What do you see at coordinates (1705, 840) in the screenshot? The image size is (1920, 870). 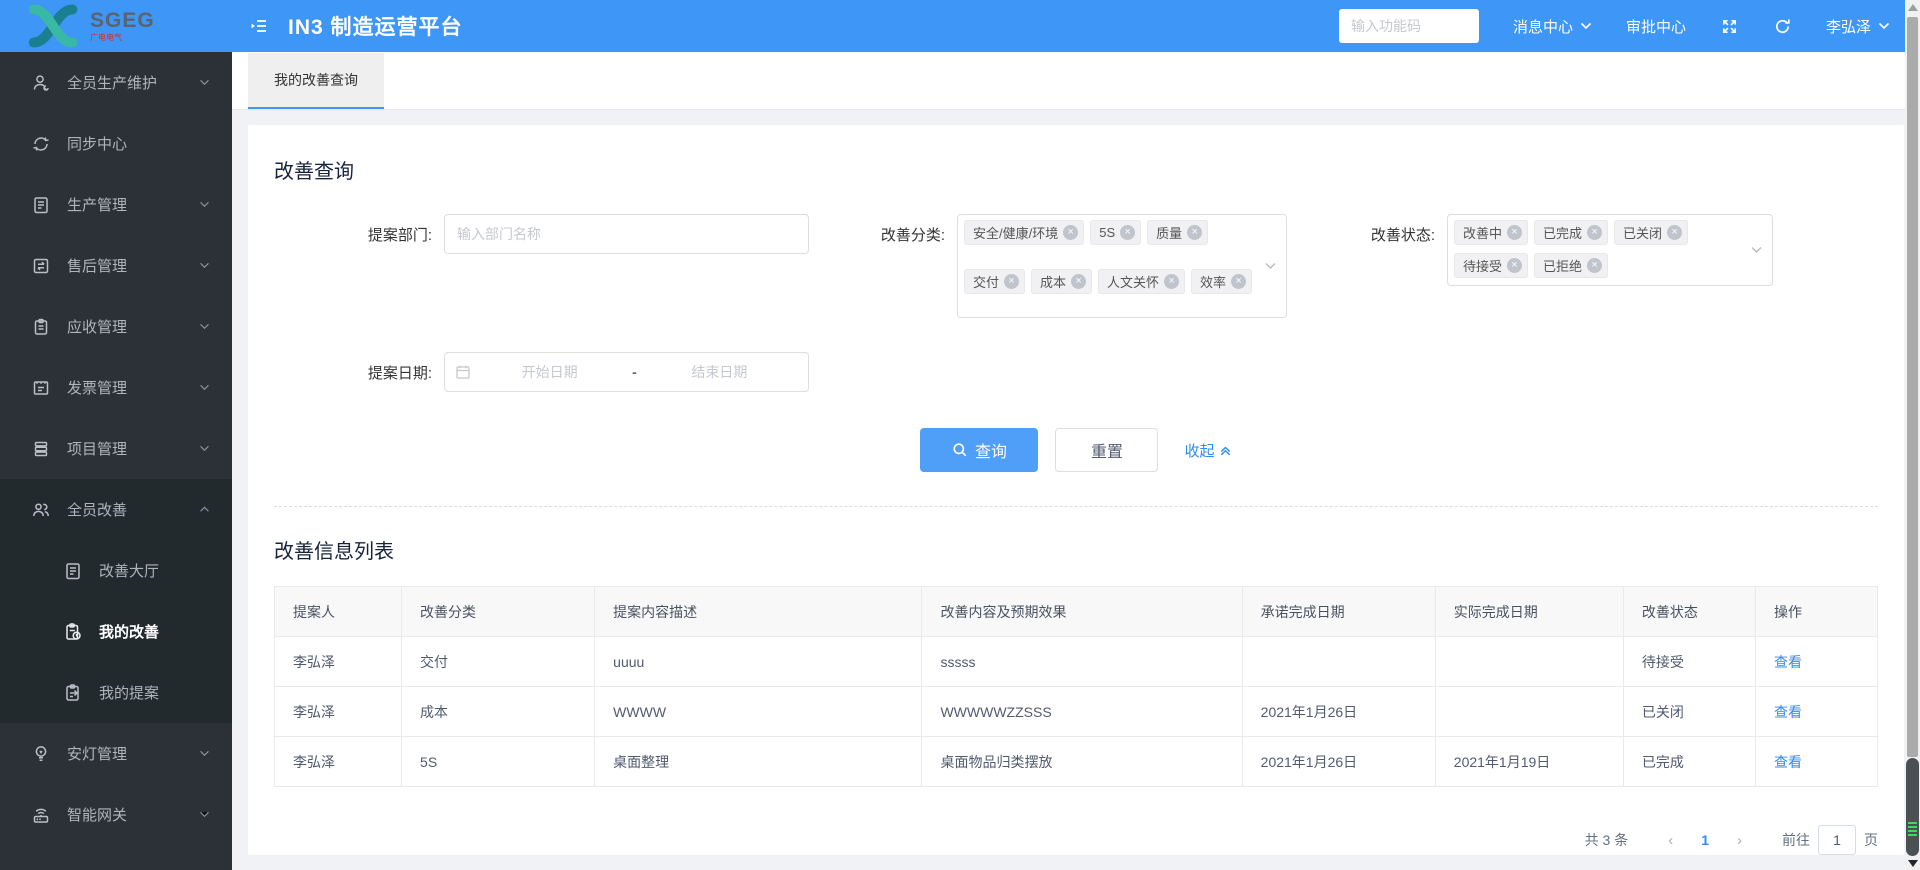 I see `page-number-1: 1` at bounding box center [1705, 840].